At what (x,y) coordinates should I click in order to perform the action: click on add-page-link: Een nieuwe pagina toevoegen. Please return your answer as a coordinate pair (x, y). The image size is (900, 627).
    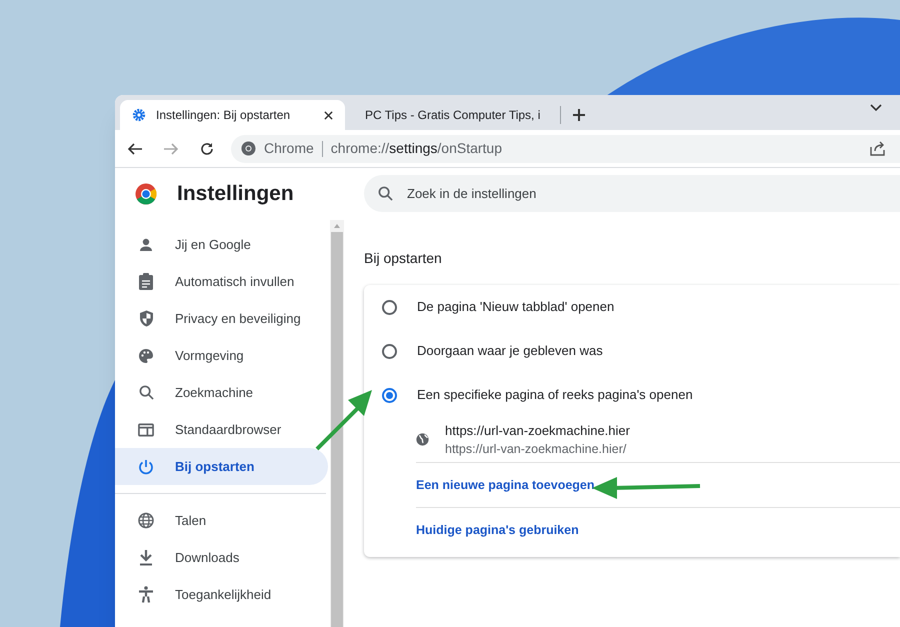
    Looking at the image, I should click on (505, 485).